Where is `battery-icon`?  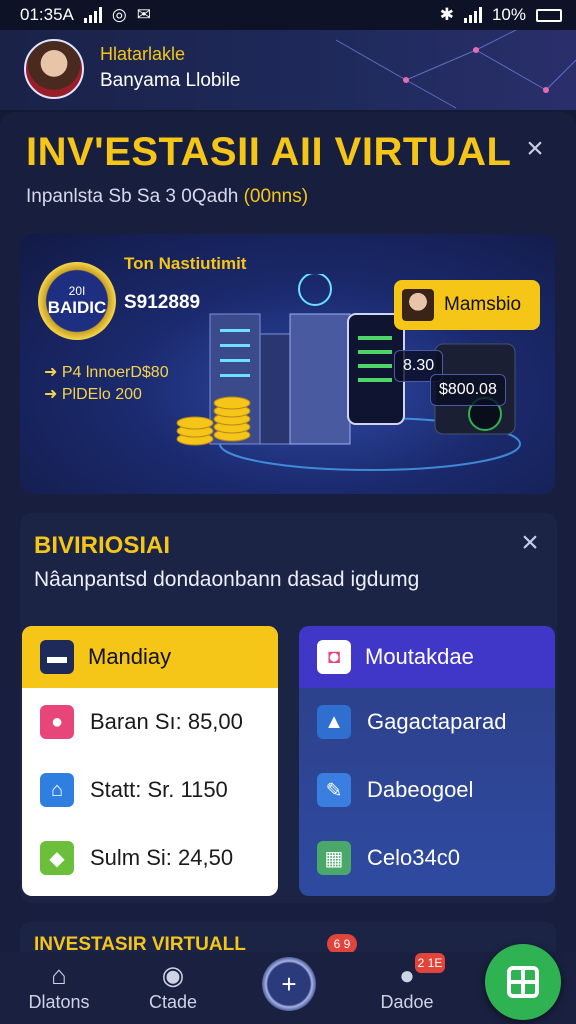 battery-icon is located at coordinates (549, 15).